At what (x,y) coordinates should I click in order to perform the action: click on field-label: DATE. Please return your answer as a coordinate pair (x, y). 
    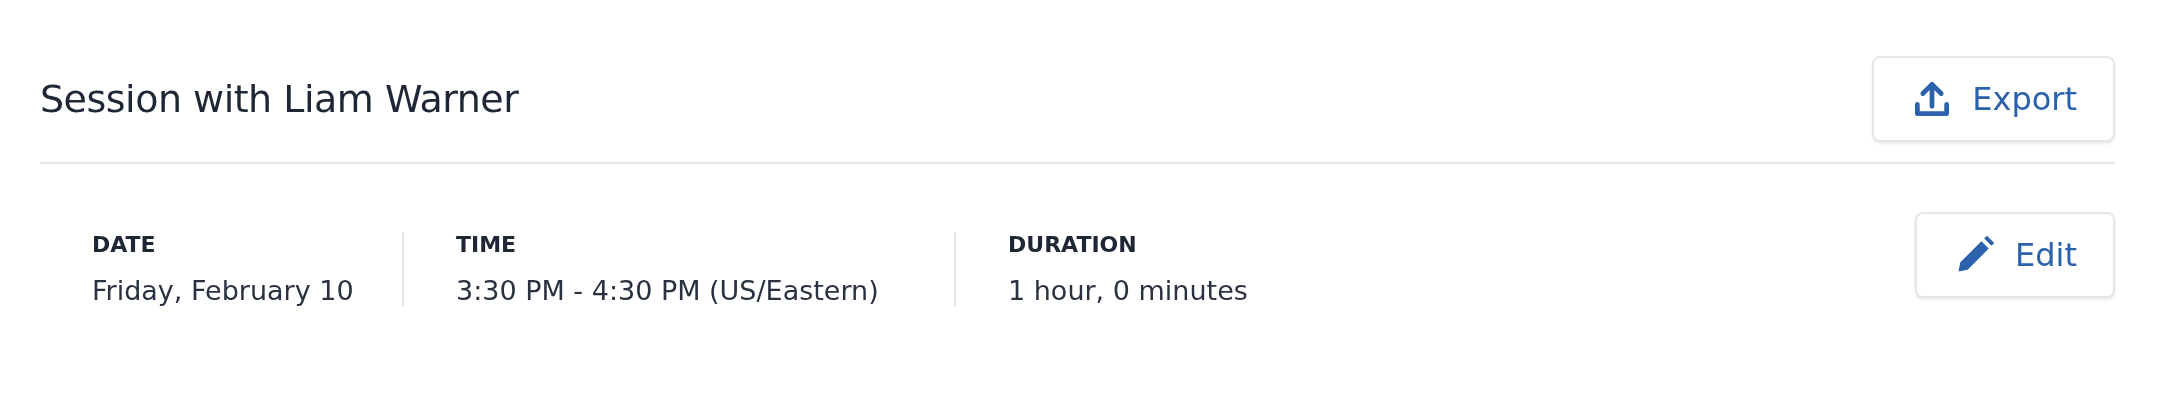
    Looking at the image, I should click on (124, 244).